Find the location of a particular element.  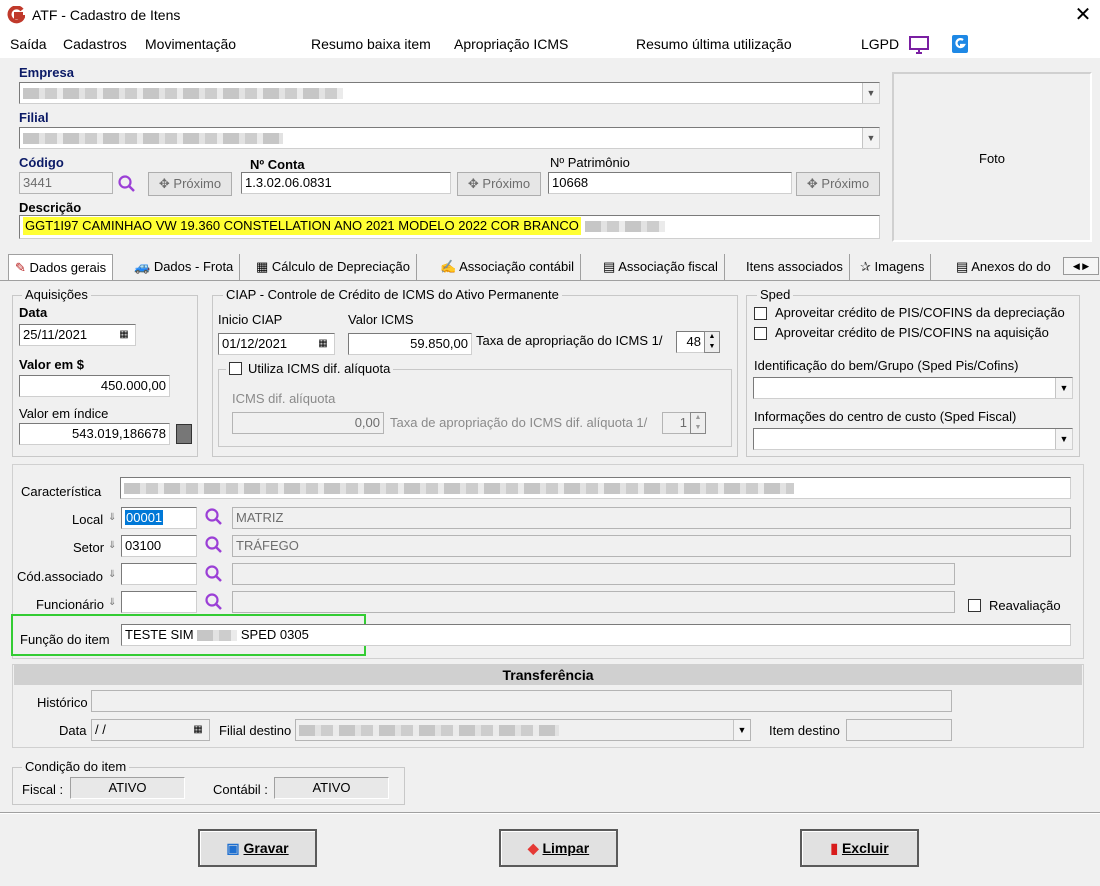

tab-dados-gerais: ✎ Dados gerais is located at coordinates (61, 267).